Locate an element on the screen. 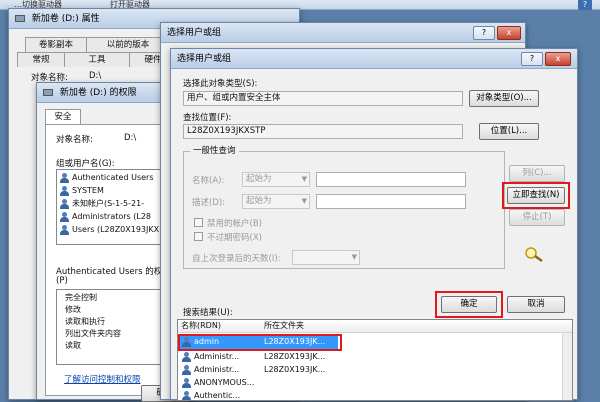 The width and height of the screenshot is (600, 402). name-mode-select: 起始为 ▼ is located at coordinates (276, 179).